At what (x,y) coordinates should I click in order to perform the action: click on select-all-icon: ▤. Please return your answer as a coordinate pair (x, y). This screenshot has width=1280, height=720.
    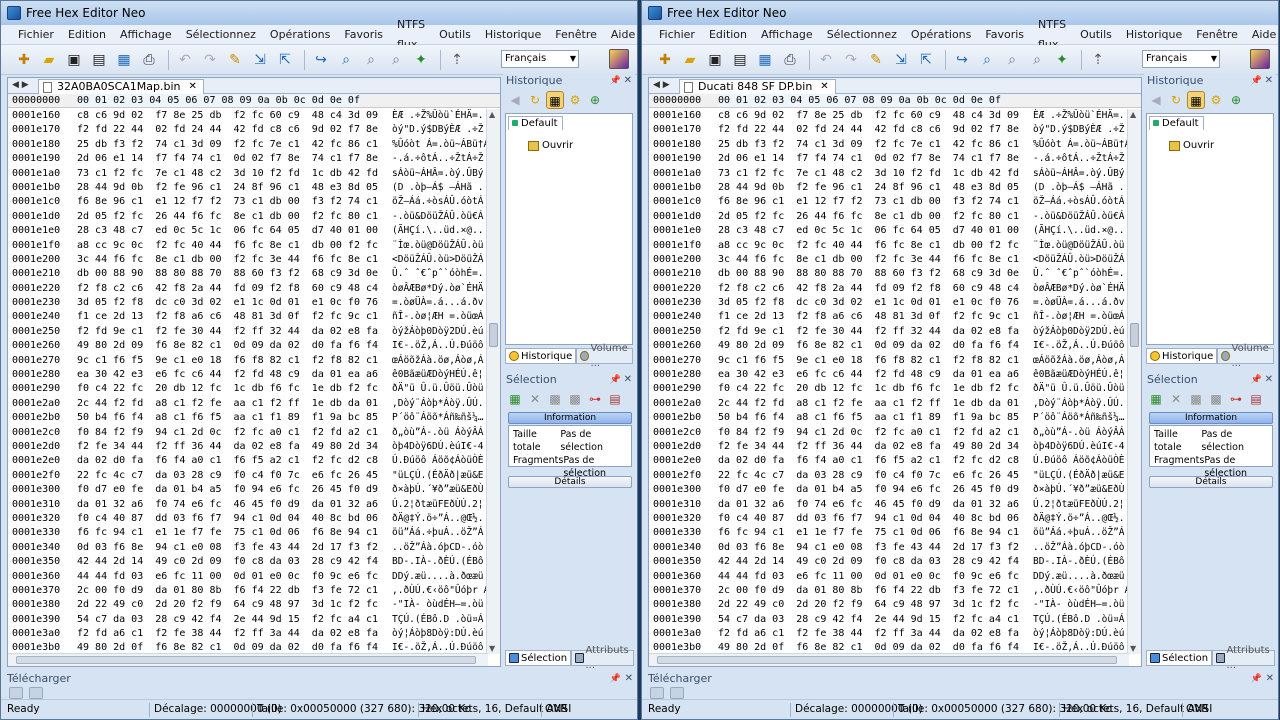
    Looking at the image, I should click on (1256, 399).